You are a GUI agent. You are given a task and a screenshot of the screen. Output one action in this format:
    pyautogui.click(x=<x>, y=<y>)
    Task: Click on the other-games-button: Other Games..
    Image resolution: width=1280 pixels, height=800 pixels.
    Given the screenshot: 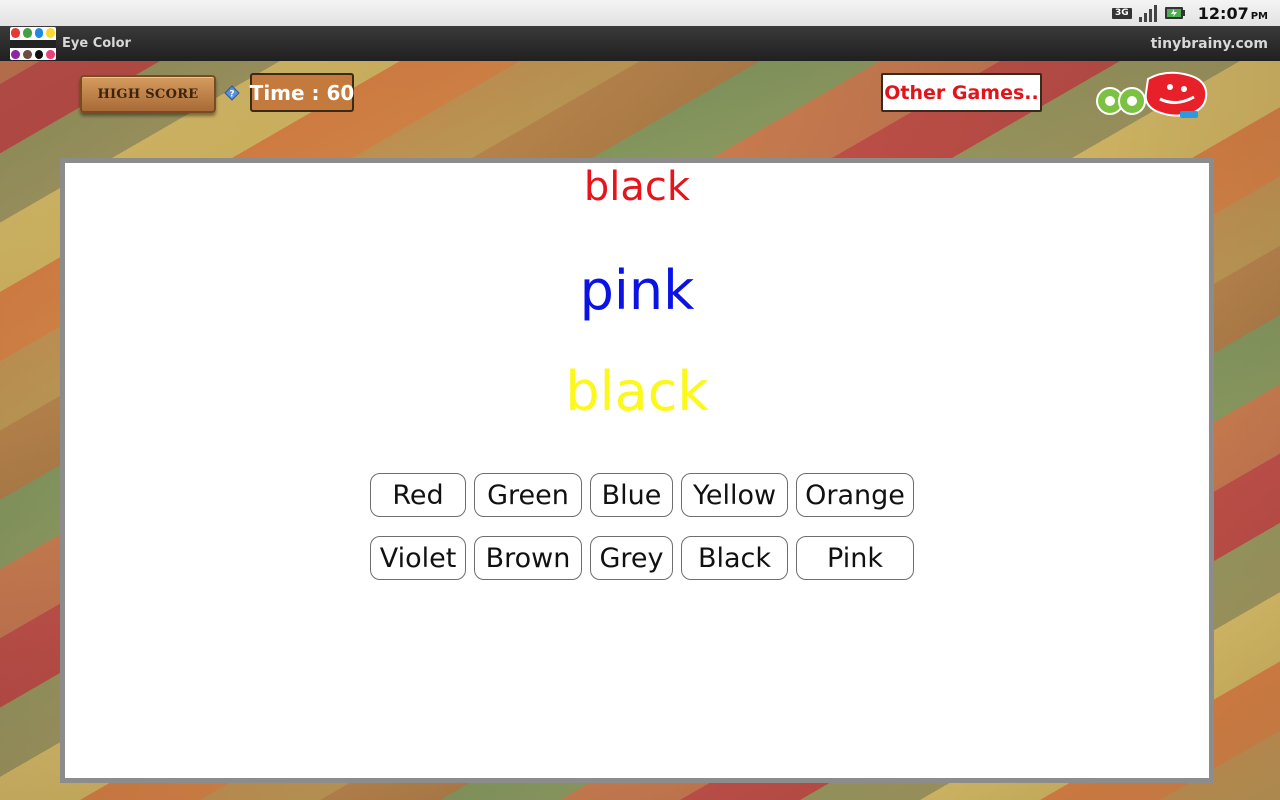 What is the action you would take?
    pyautogui.click(x=961, y=92)
    